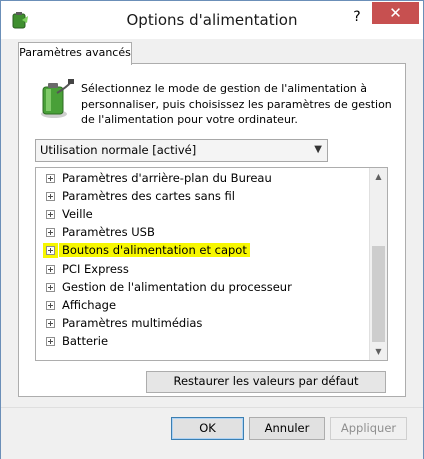 This screenshot has width=424, height=459. What do you see at coordinates (108, 232) in the screenshot?
I see `tree-item-label: Paramètres USB` at bounding box center [108, 232].